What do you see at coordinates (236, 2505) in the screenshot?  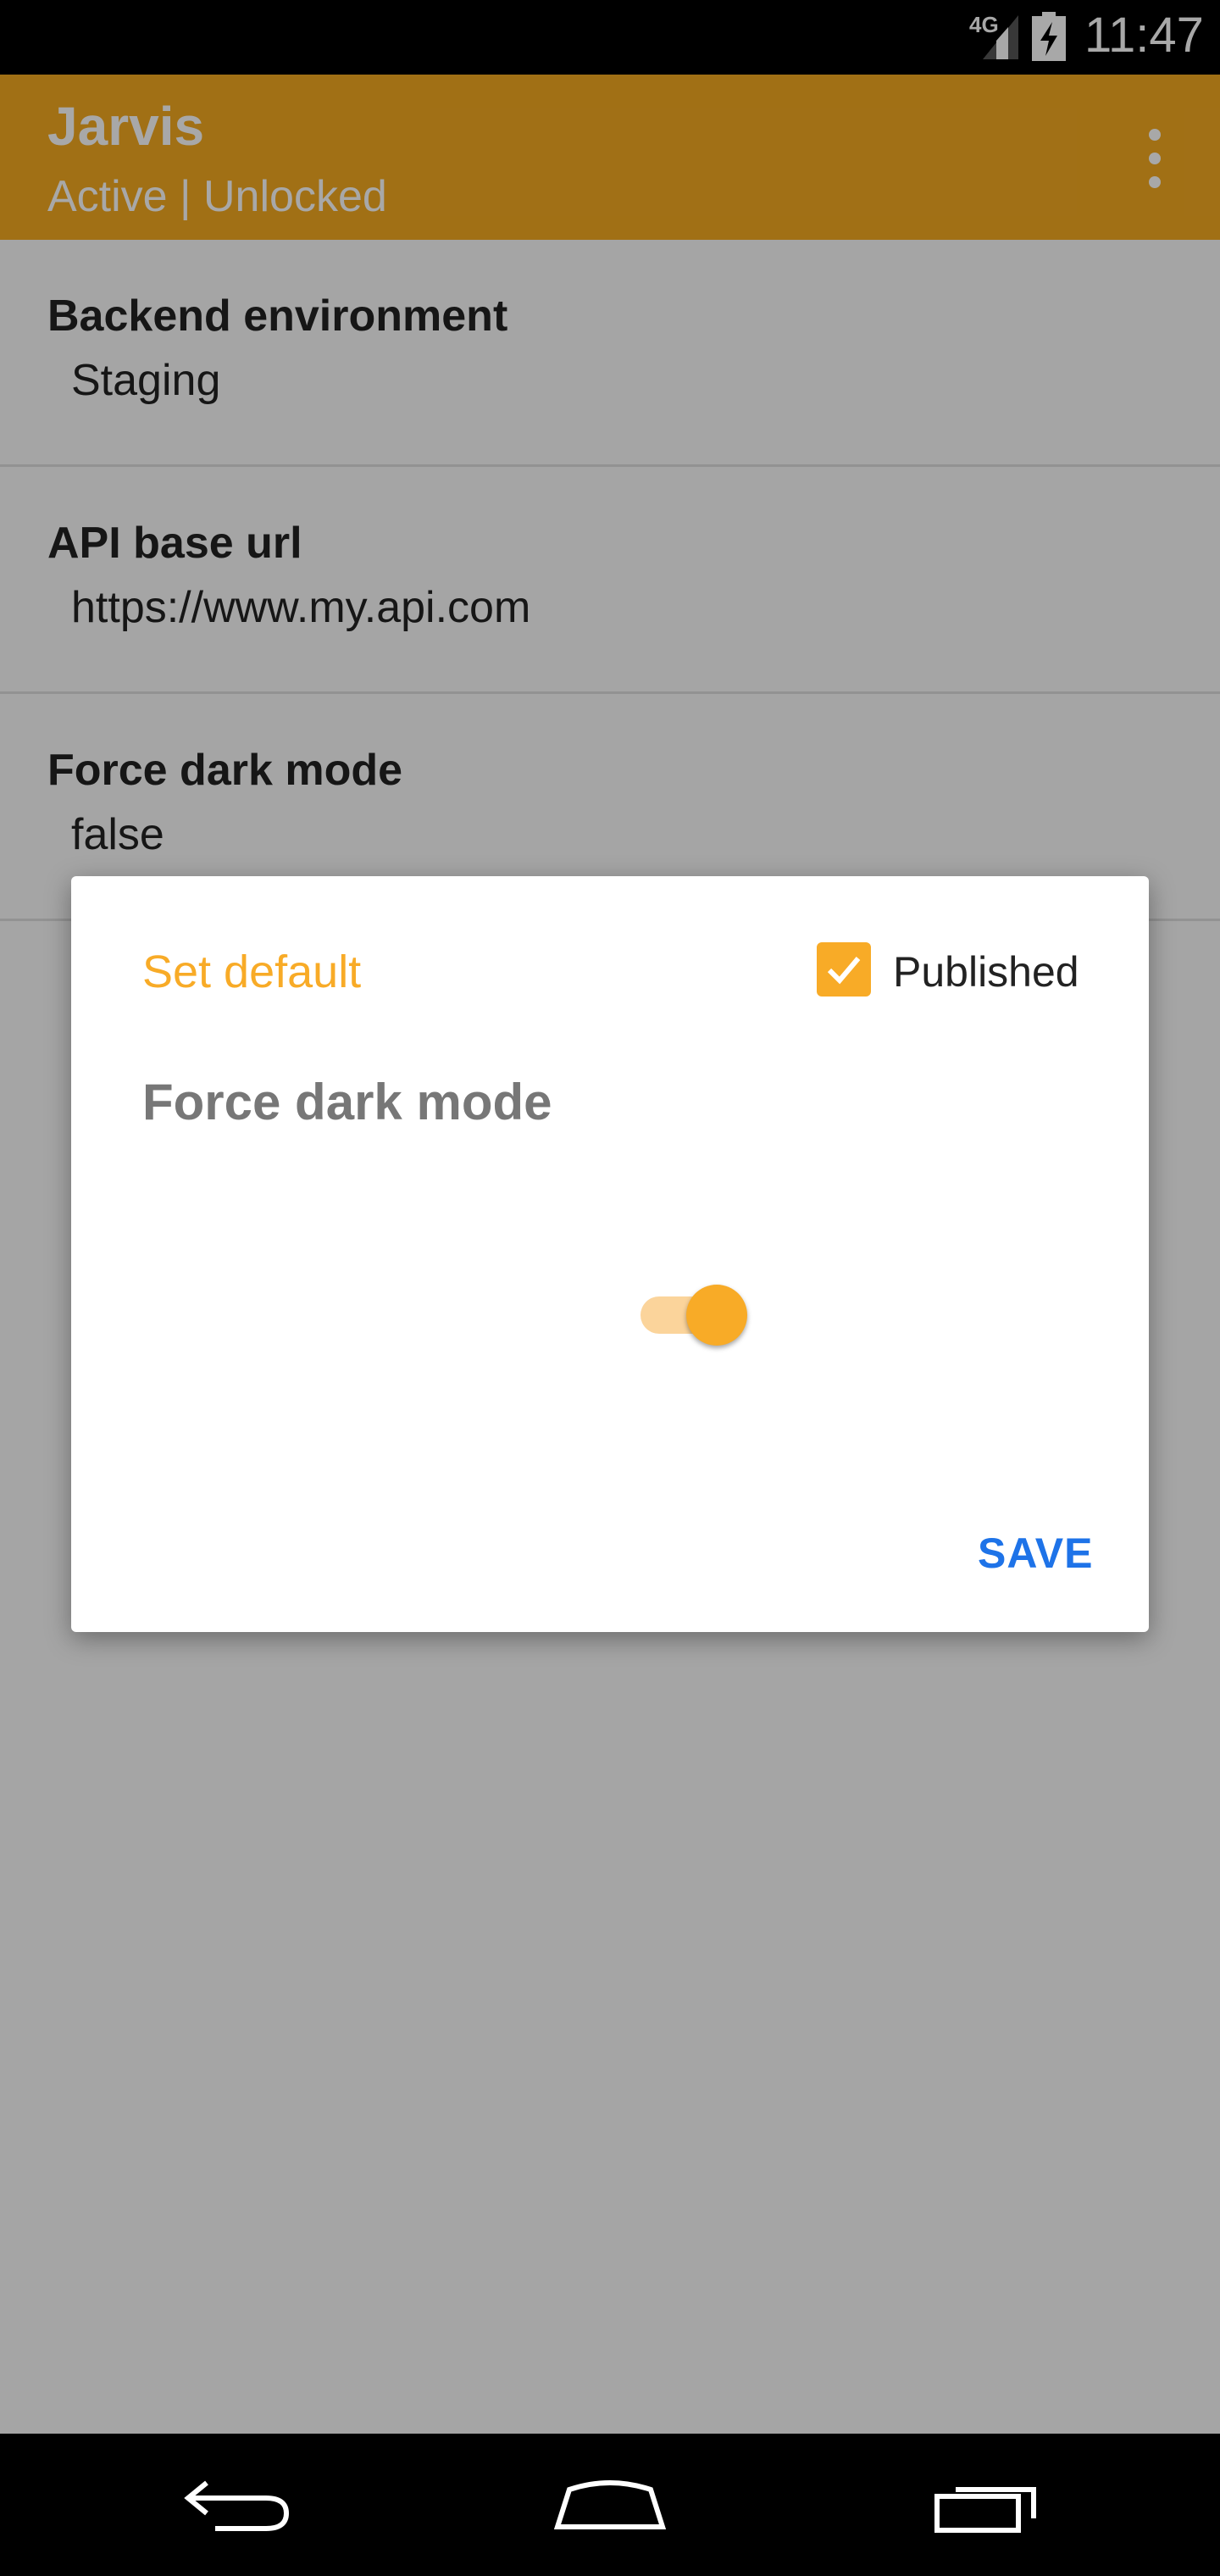 I see `back-icon` at bounding box center [236, 2505].